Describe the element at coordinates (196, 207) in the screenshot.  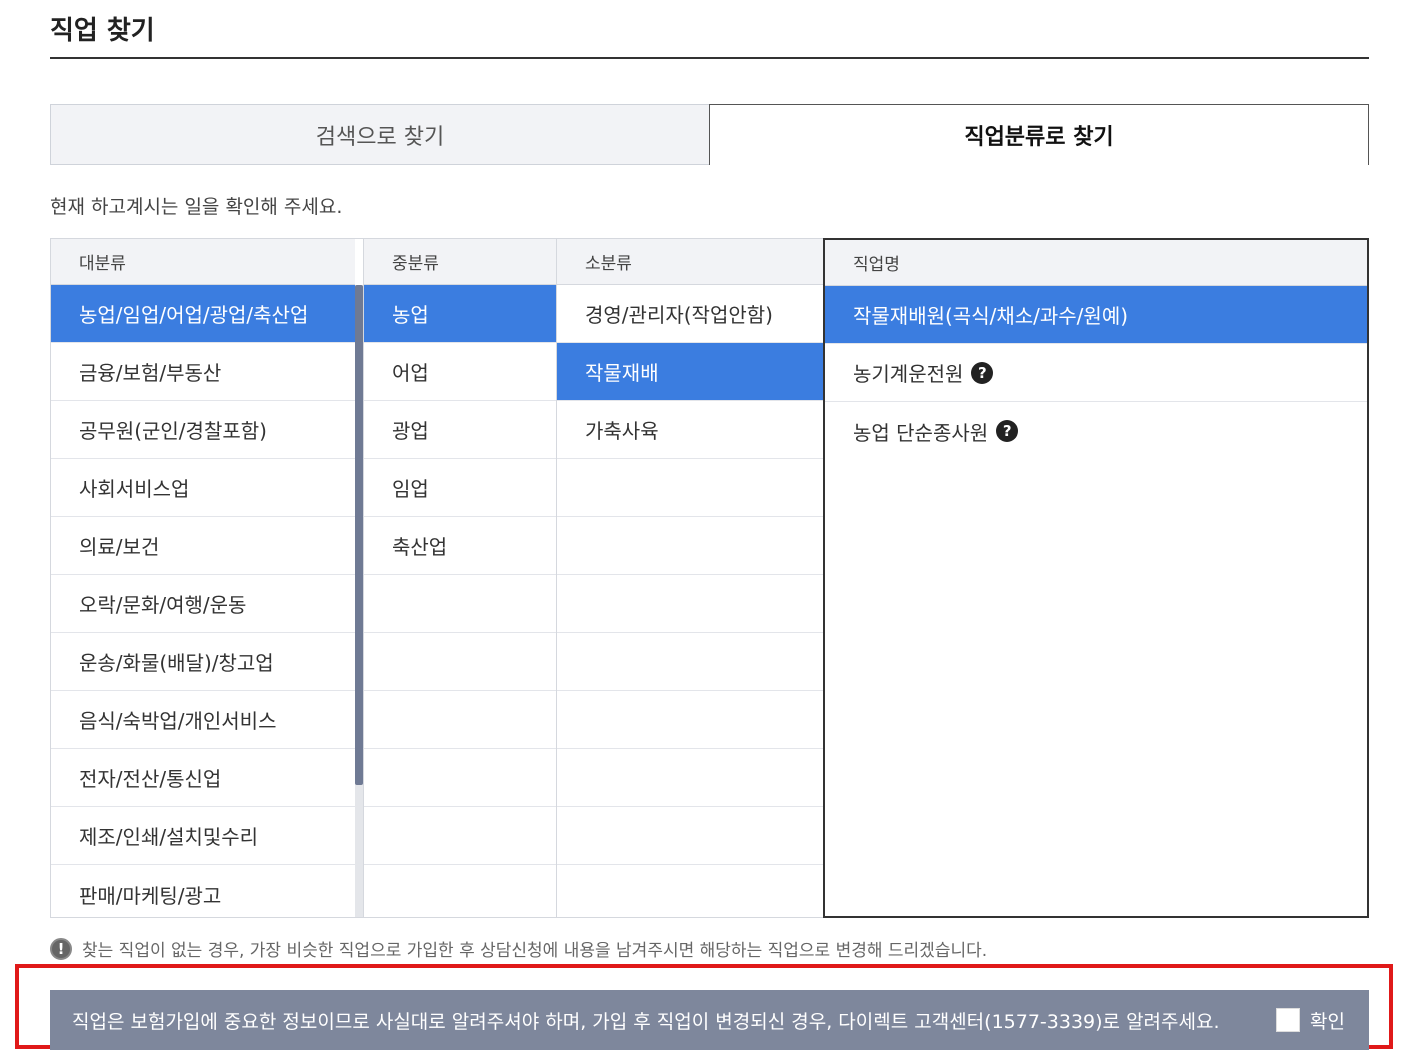
I see `instruction-text: 현재 하고계시는 일을 확인해 주세요.` at that location.